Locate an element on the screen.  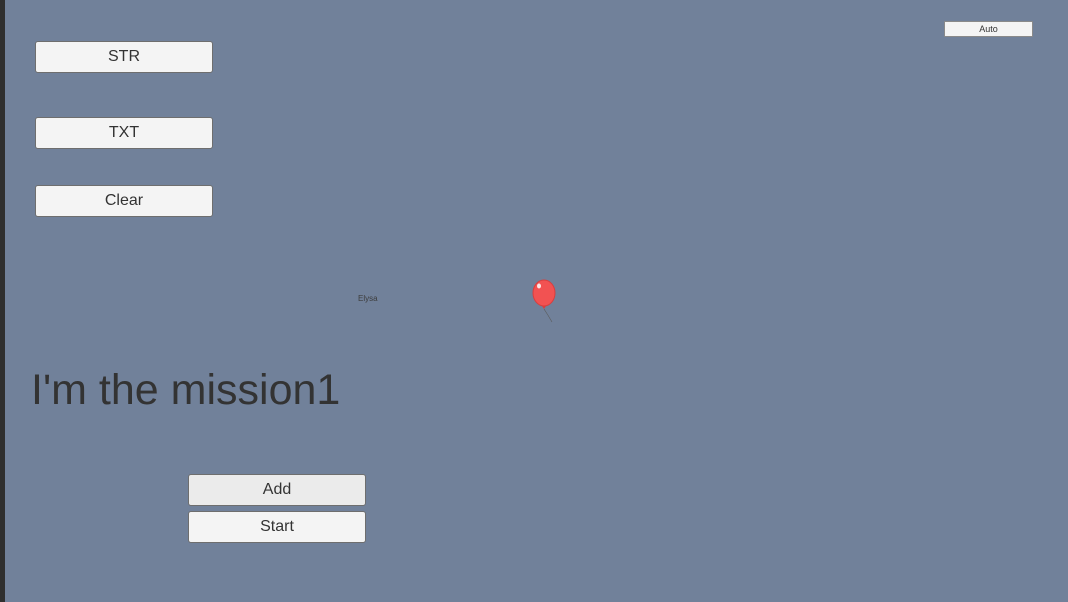
str-button: STR is located at coordinates (124, 57).